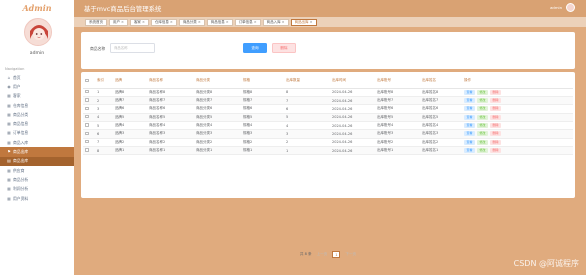  Describe the element at coordinates (247, 22) in the screenshot. I see `tab: 订单信息 ×` at that location.